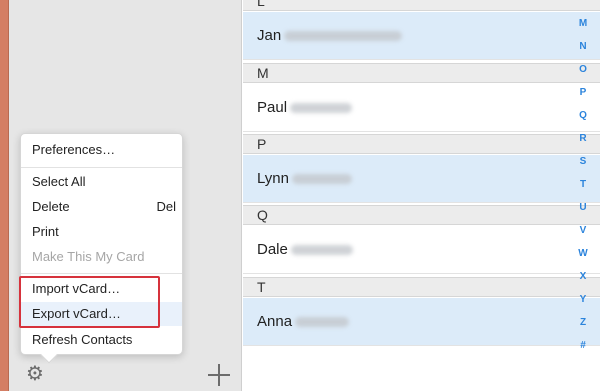 Image resolution: width=600 pixels, height=391 pixels. I want to click on contact-name: Dale, so click(272, 249).